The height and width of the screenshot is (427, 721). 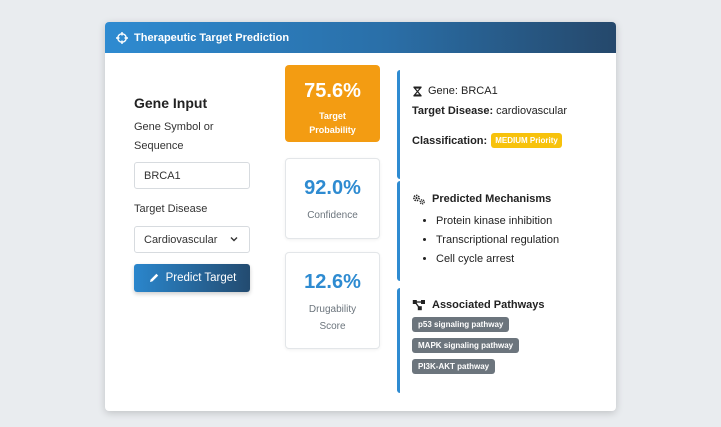 What do you see at coordinates (526, 140) in the screenshot?
I see `priority-badge: MEDIUM Priority` at bounding box center [526, 140].